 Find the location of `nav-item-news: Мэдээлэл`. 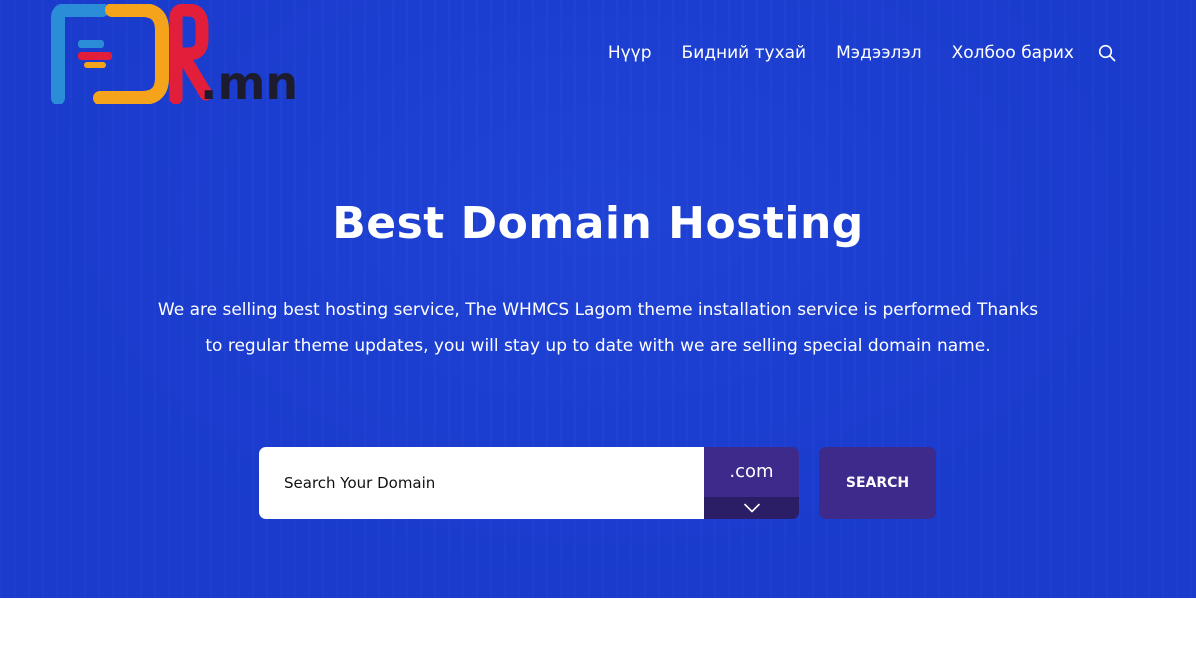

nav-item-news: Мэдээлэл is located at coordinates (878, 53).